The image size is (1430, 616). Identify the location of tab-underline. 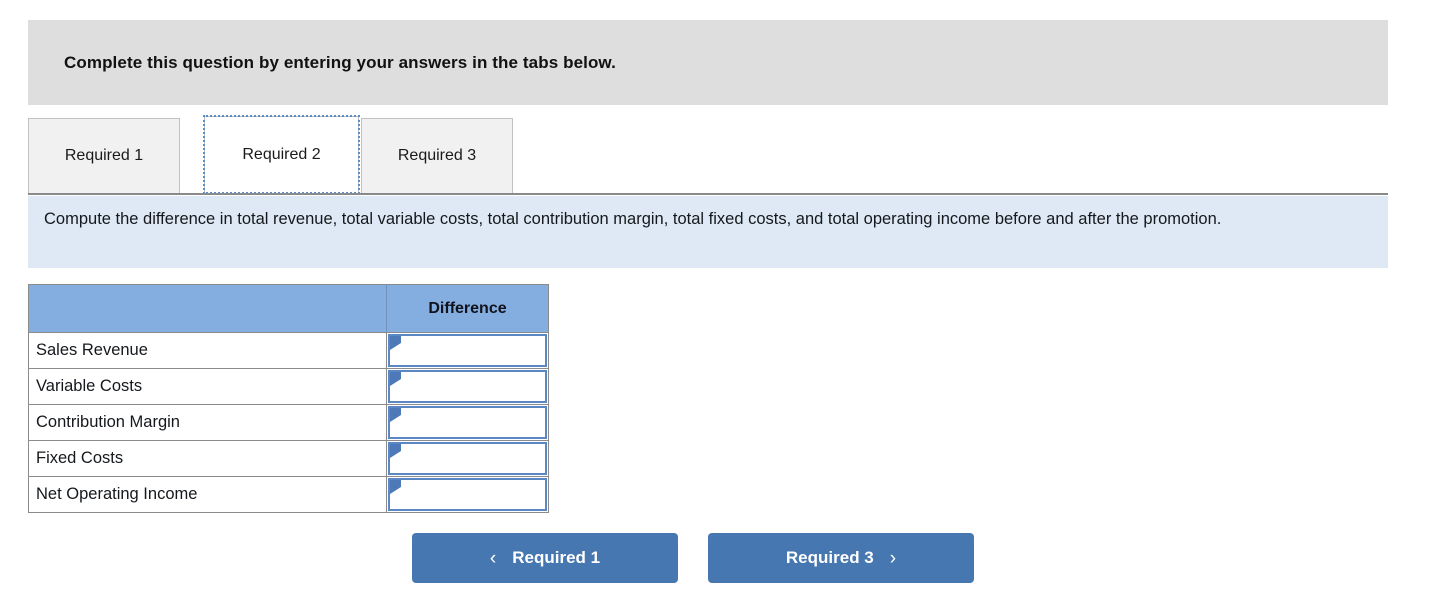
(708, 194).